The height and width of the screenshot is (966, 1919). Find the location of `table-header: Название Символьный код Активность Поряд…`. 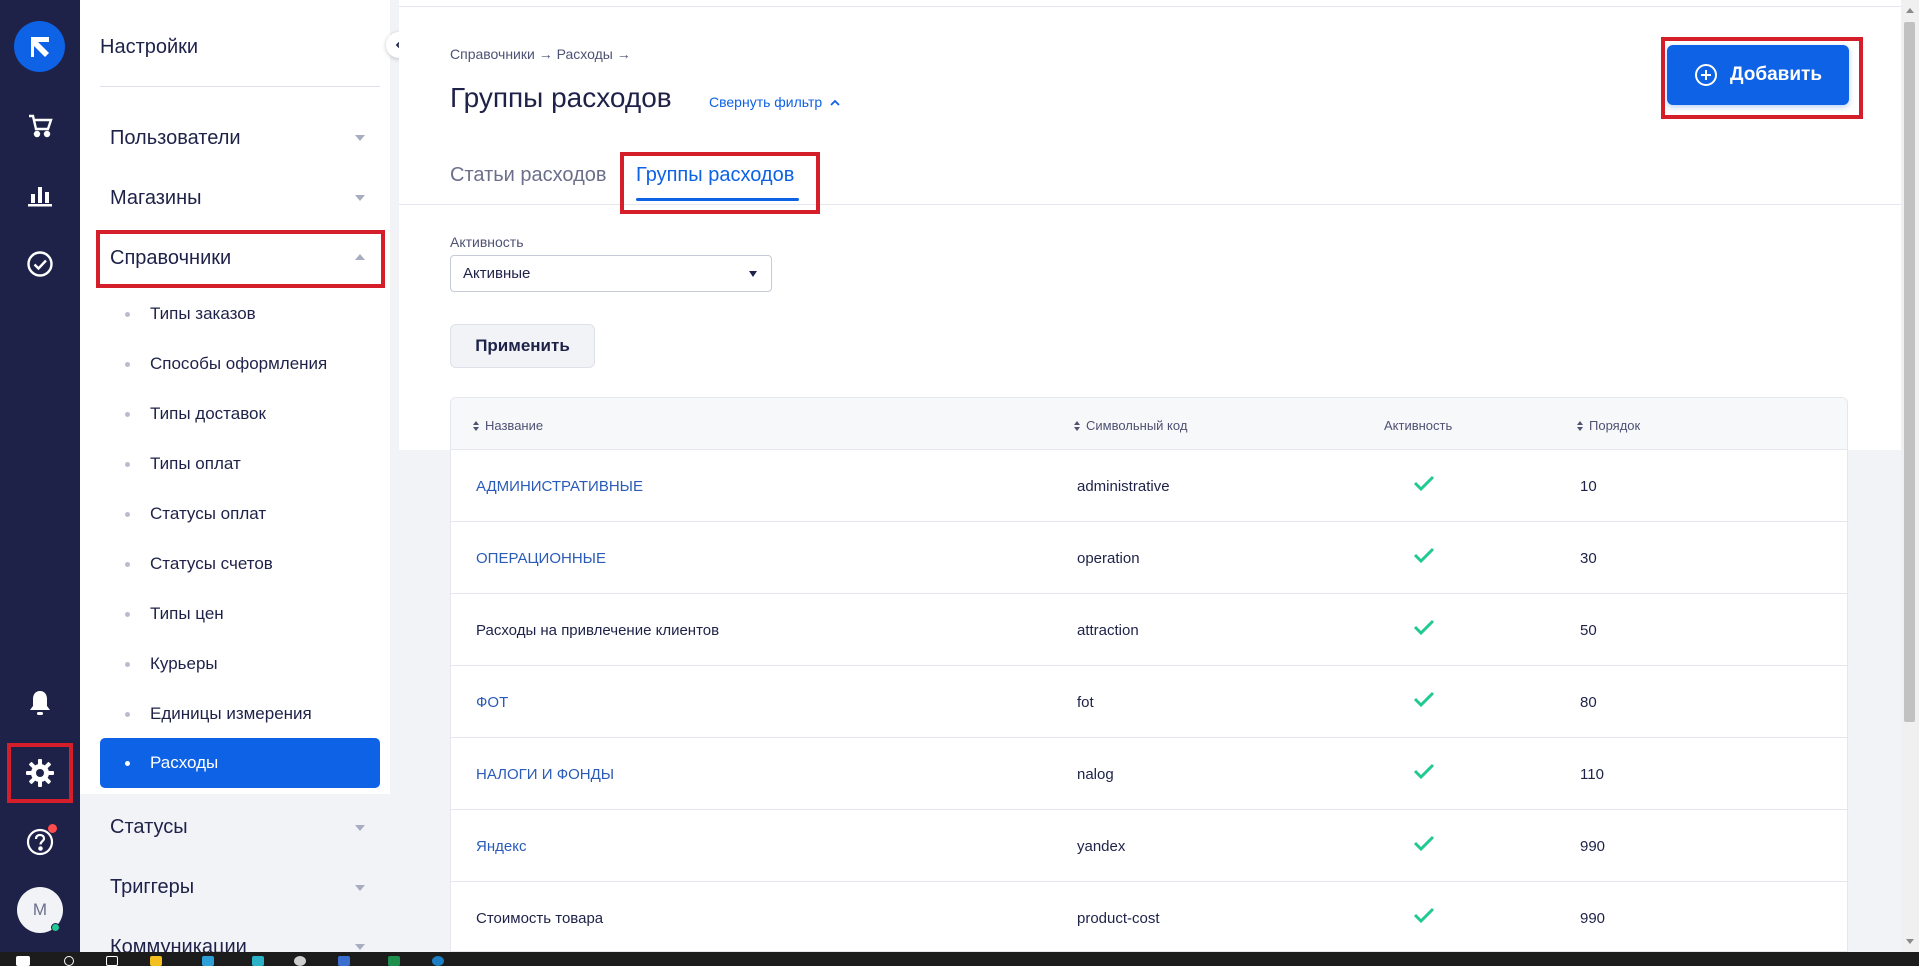

table-header: Название Символьный код Активность Поряд… is located at coordinates (1149, 424).